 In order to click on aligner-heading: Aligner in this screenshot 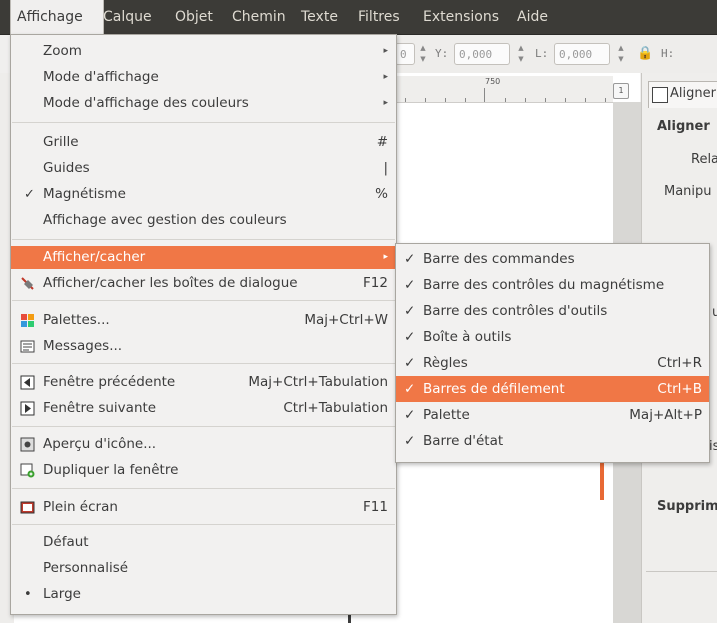, I will do `click(683, 126)`.